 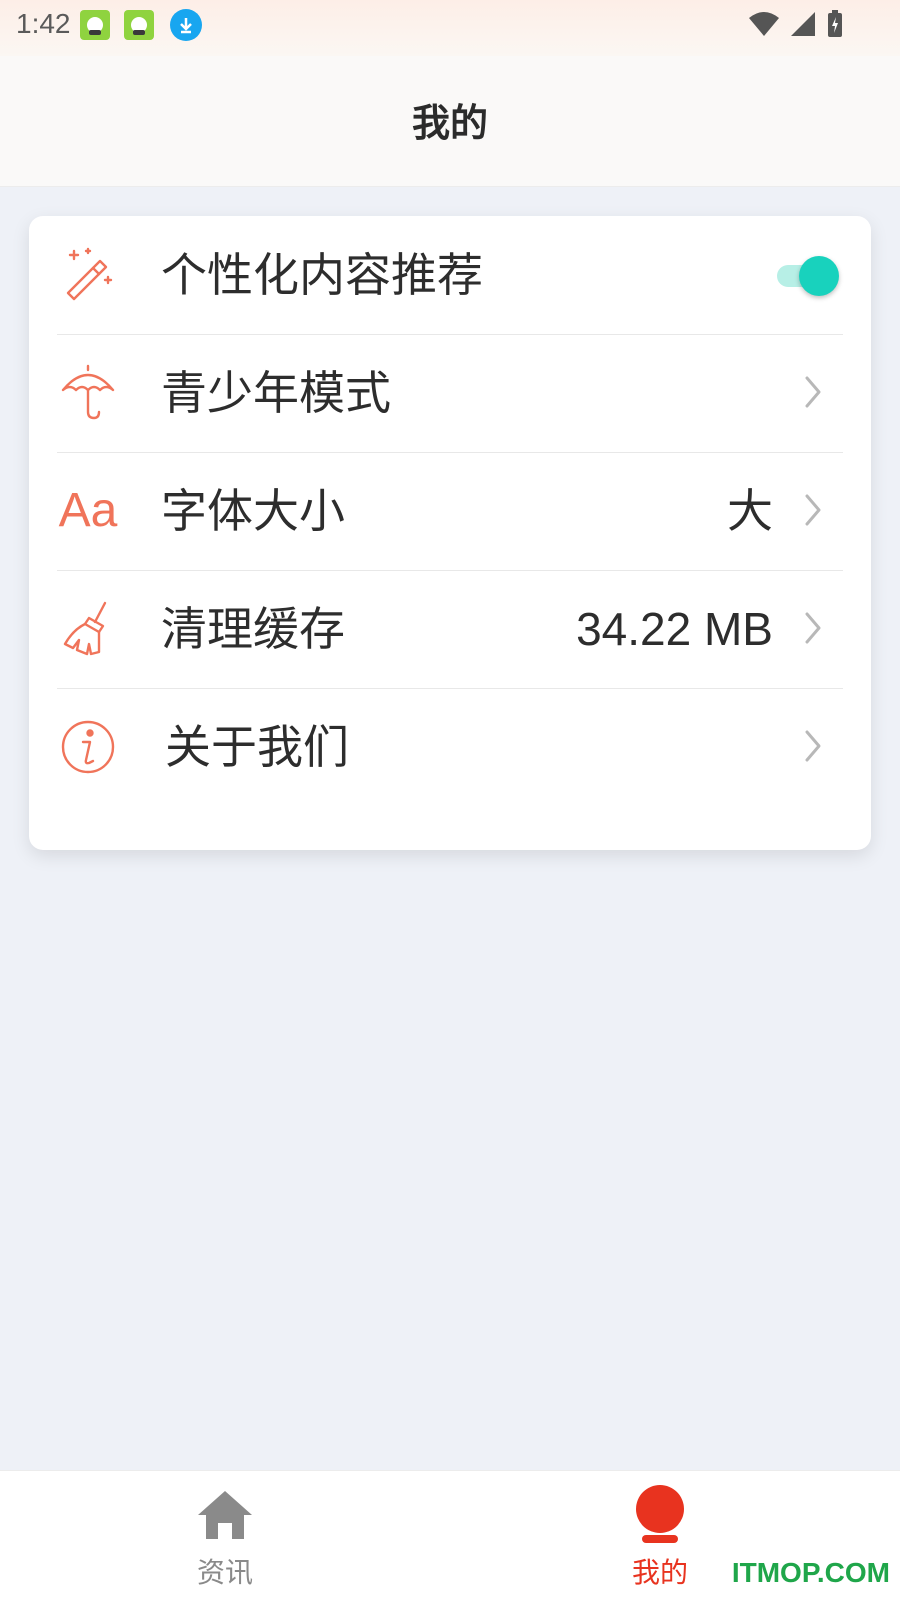 I want to click on bottom-nav: 资讯 我的 ITMOP.COM, so click(x=450, y=1535).